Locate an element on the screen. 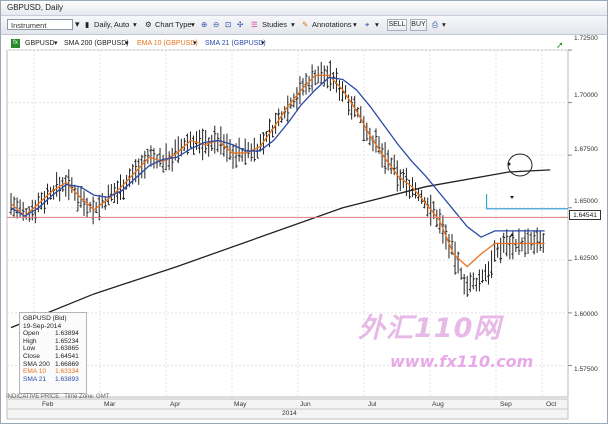 The height and width of the screenshot is (424, 608). ohlc-value: 1.65234 is located at coordinates (67, 341).